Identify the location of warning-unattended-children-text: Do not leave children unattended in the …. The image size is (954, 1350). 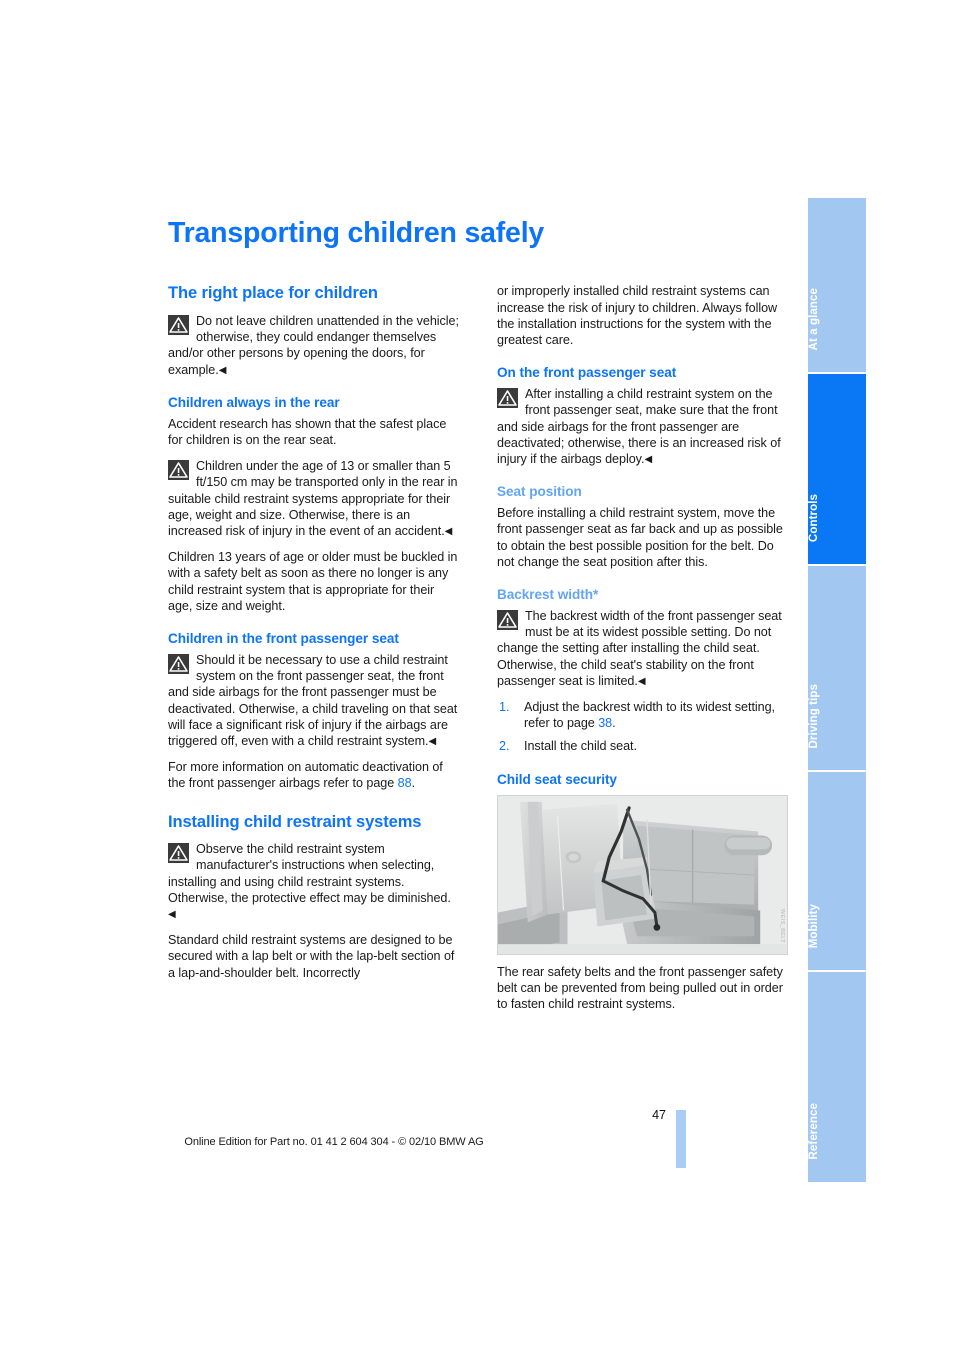
(313, 345).